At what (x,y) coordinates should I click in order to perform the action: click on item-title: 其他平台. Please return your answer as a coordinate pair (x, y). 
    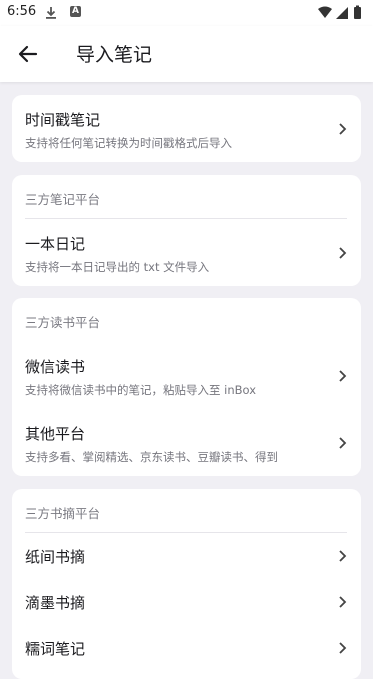
    Looking at the image, I should click on (55, 434).